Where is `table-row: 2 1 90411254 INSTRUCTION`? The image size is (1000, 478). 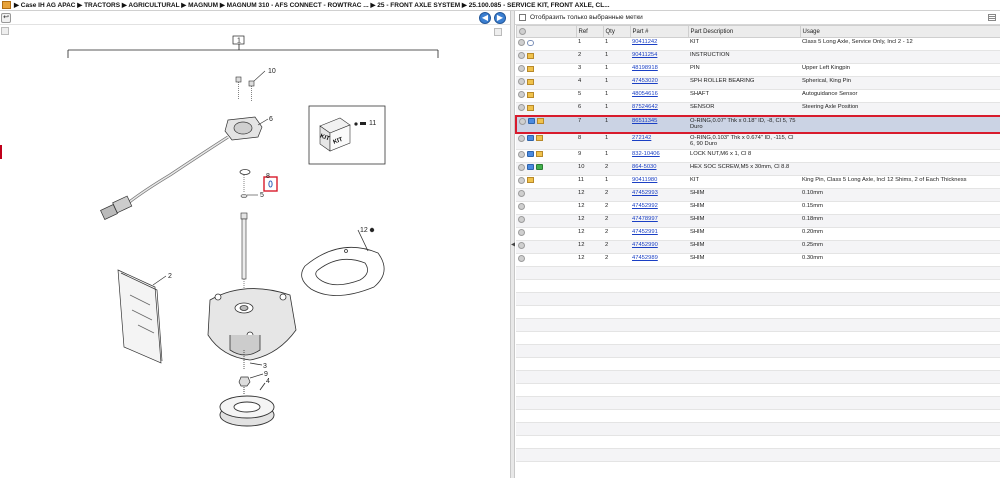
table-row: 2 1 90411254 INSTRUCTION is located at coordinates (758, 57).